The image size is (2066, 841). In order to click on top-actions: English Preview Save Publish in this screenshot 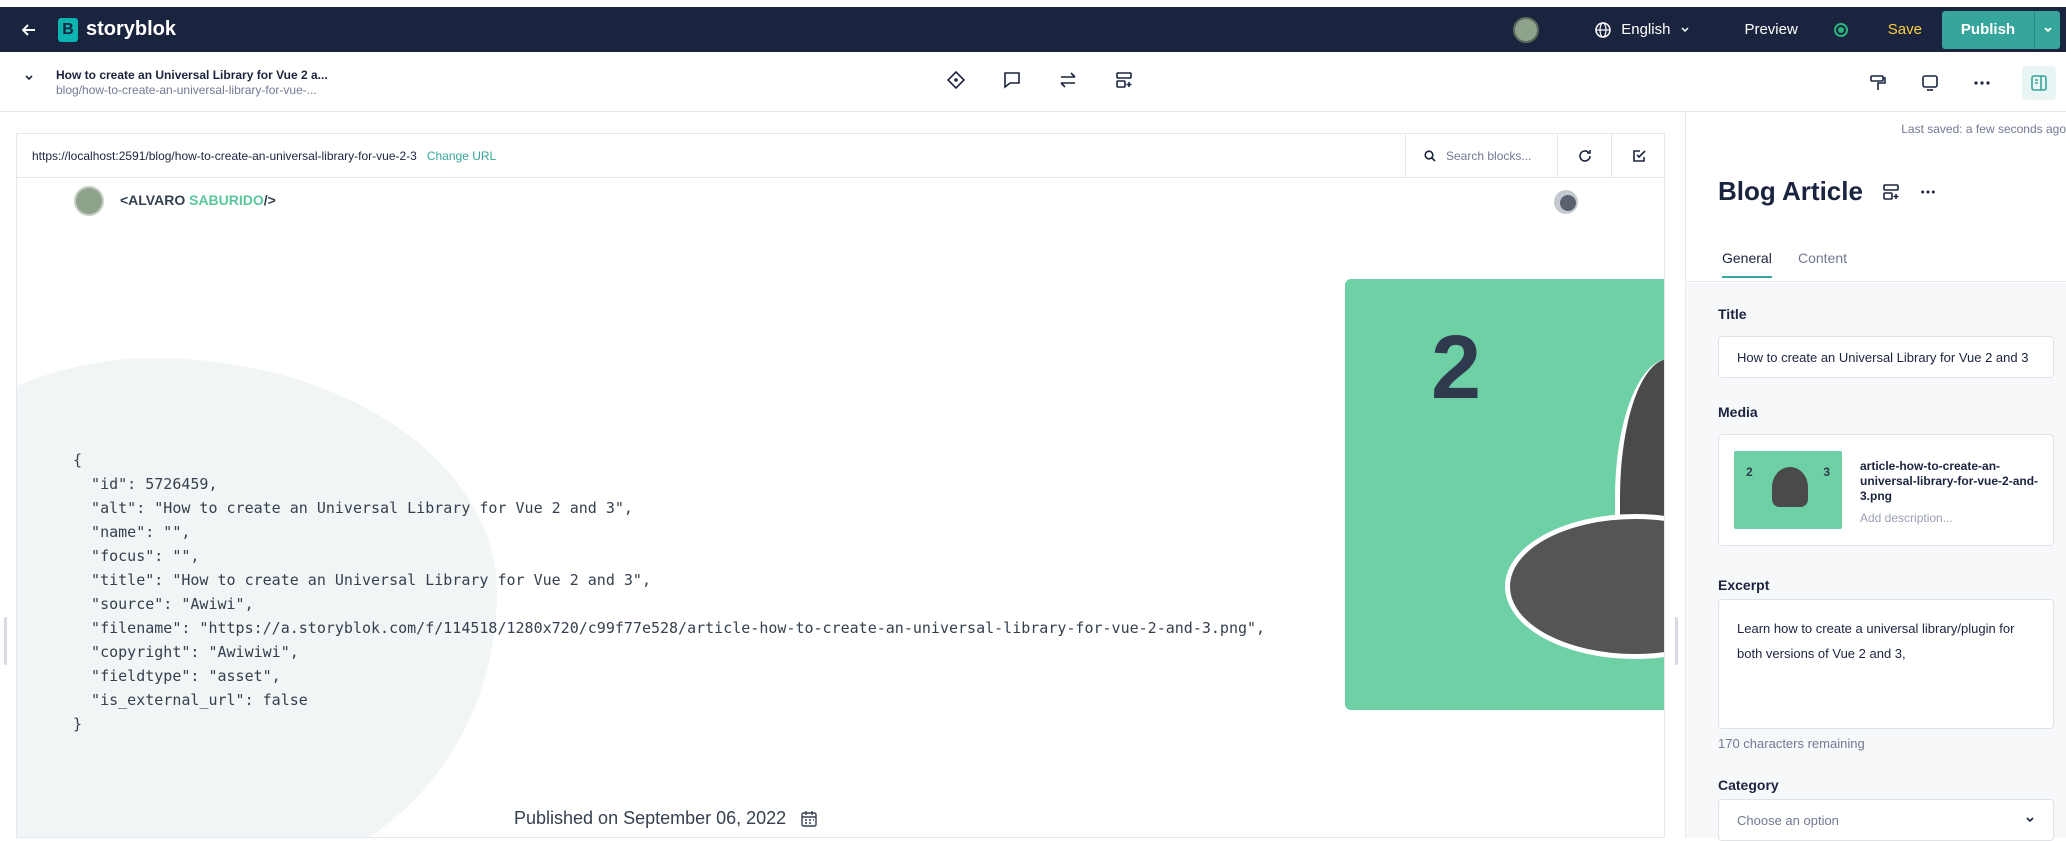, I will do `click(1789, 29)`.